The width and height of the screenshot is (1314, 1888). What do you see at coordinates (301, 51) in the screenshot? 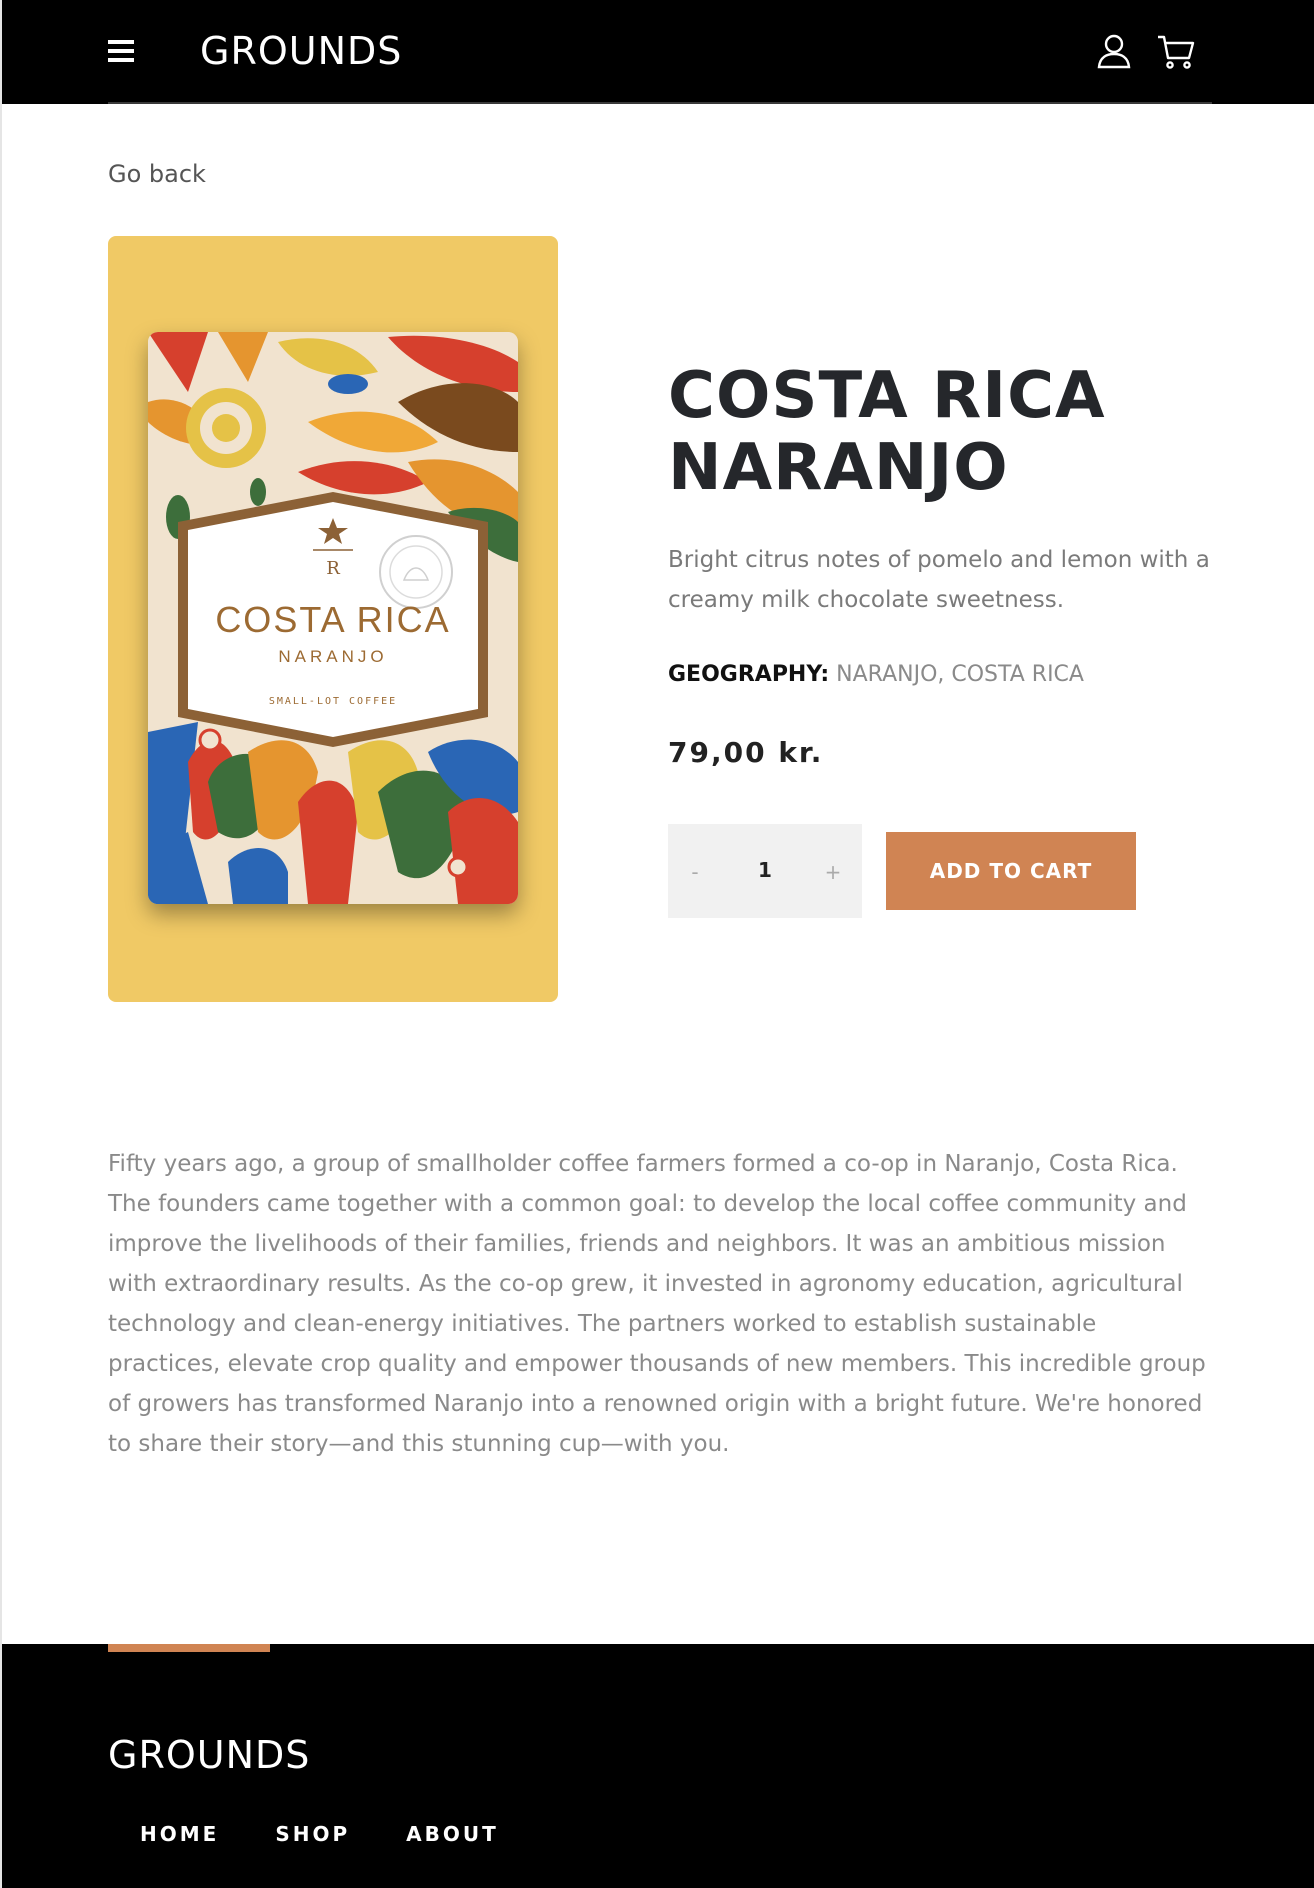
I see `site-logo: GROUNDS` at bounding box center [301, 51].